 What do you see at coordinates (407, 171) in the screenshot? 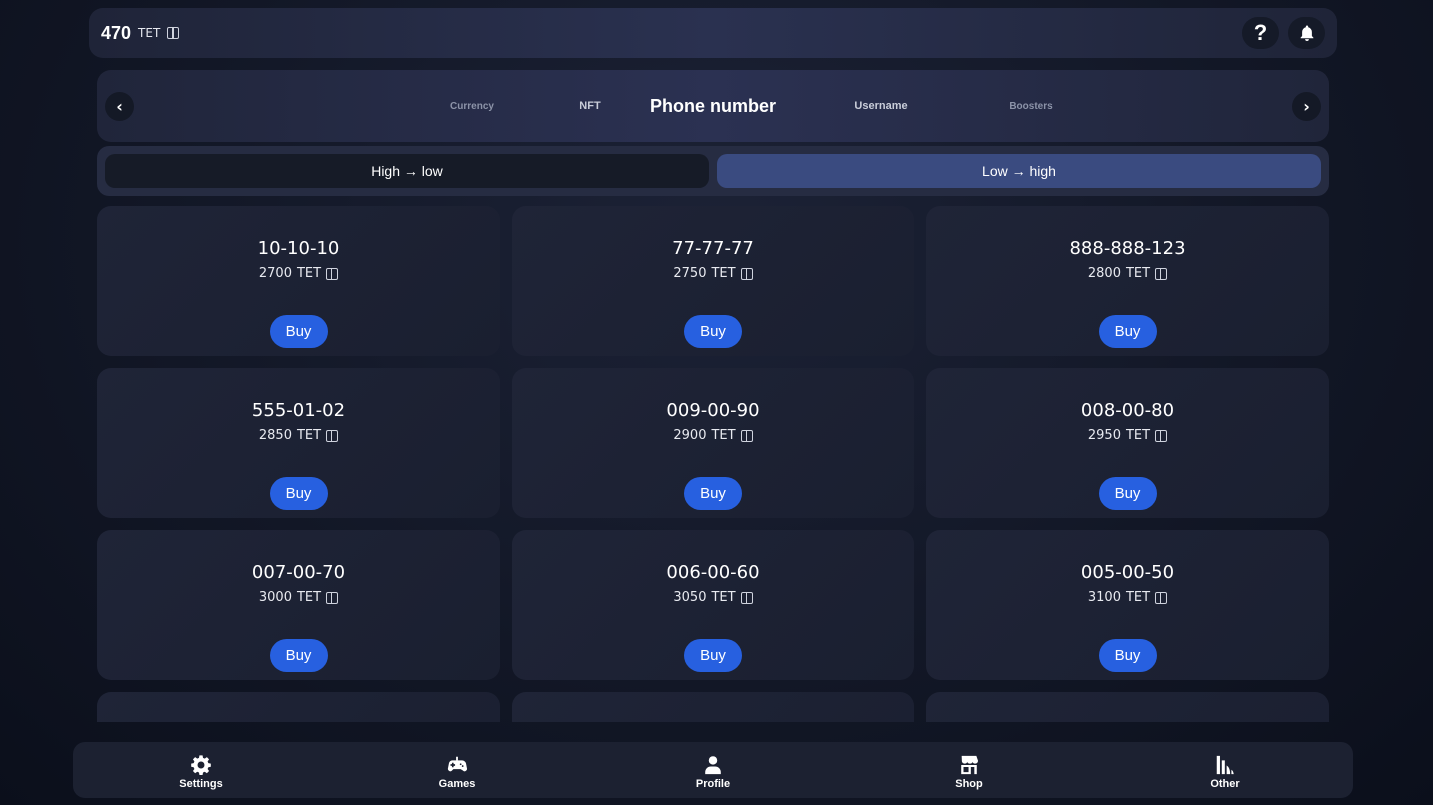
I see `sort-high-to-low-button: High → low` at bounding box center [407, 171].